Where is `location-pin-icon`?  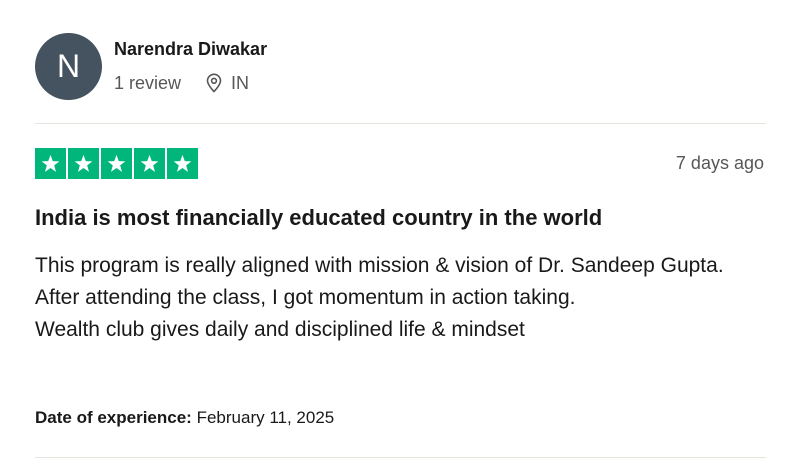 location-pin-icon is located at coordinates (214, 83).